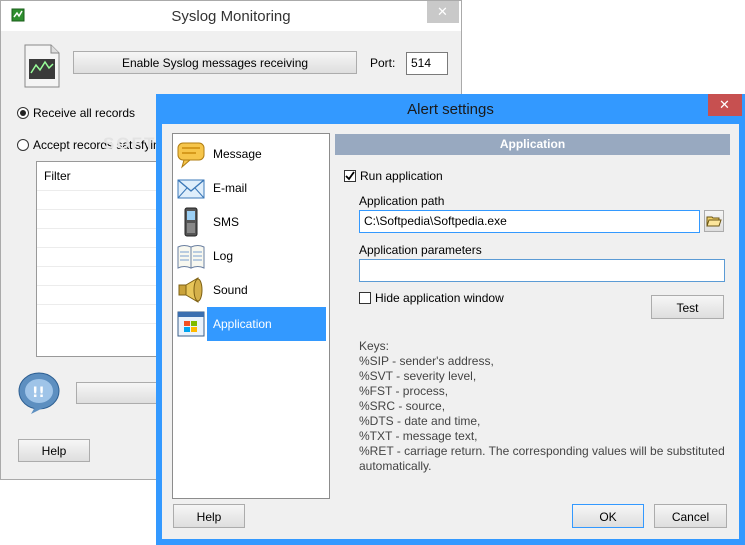 The height and width of the screenshot is (545, 745). What do you see at coordinates (191, 290) in the screenshot?
I see `speaker-icon` at bounding box center [191, 290].